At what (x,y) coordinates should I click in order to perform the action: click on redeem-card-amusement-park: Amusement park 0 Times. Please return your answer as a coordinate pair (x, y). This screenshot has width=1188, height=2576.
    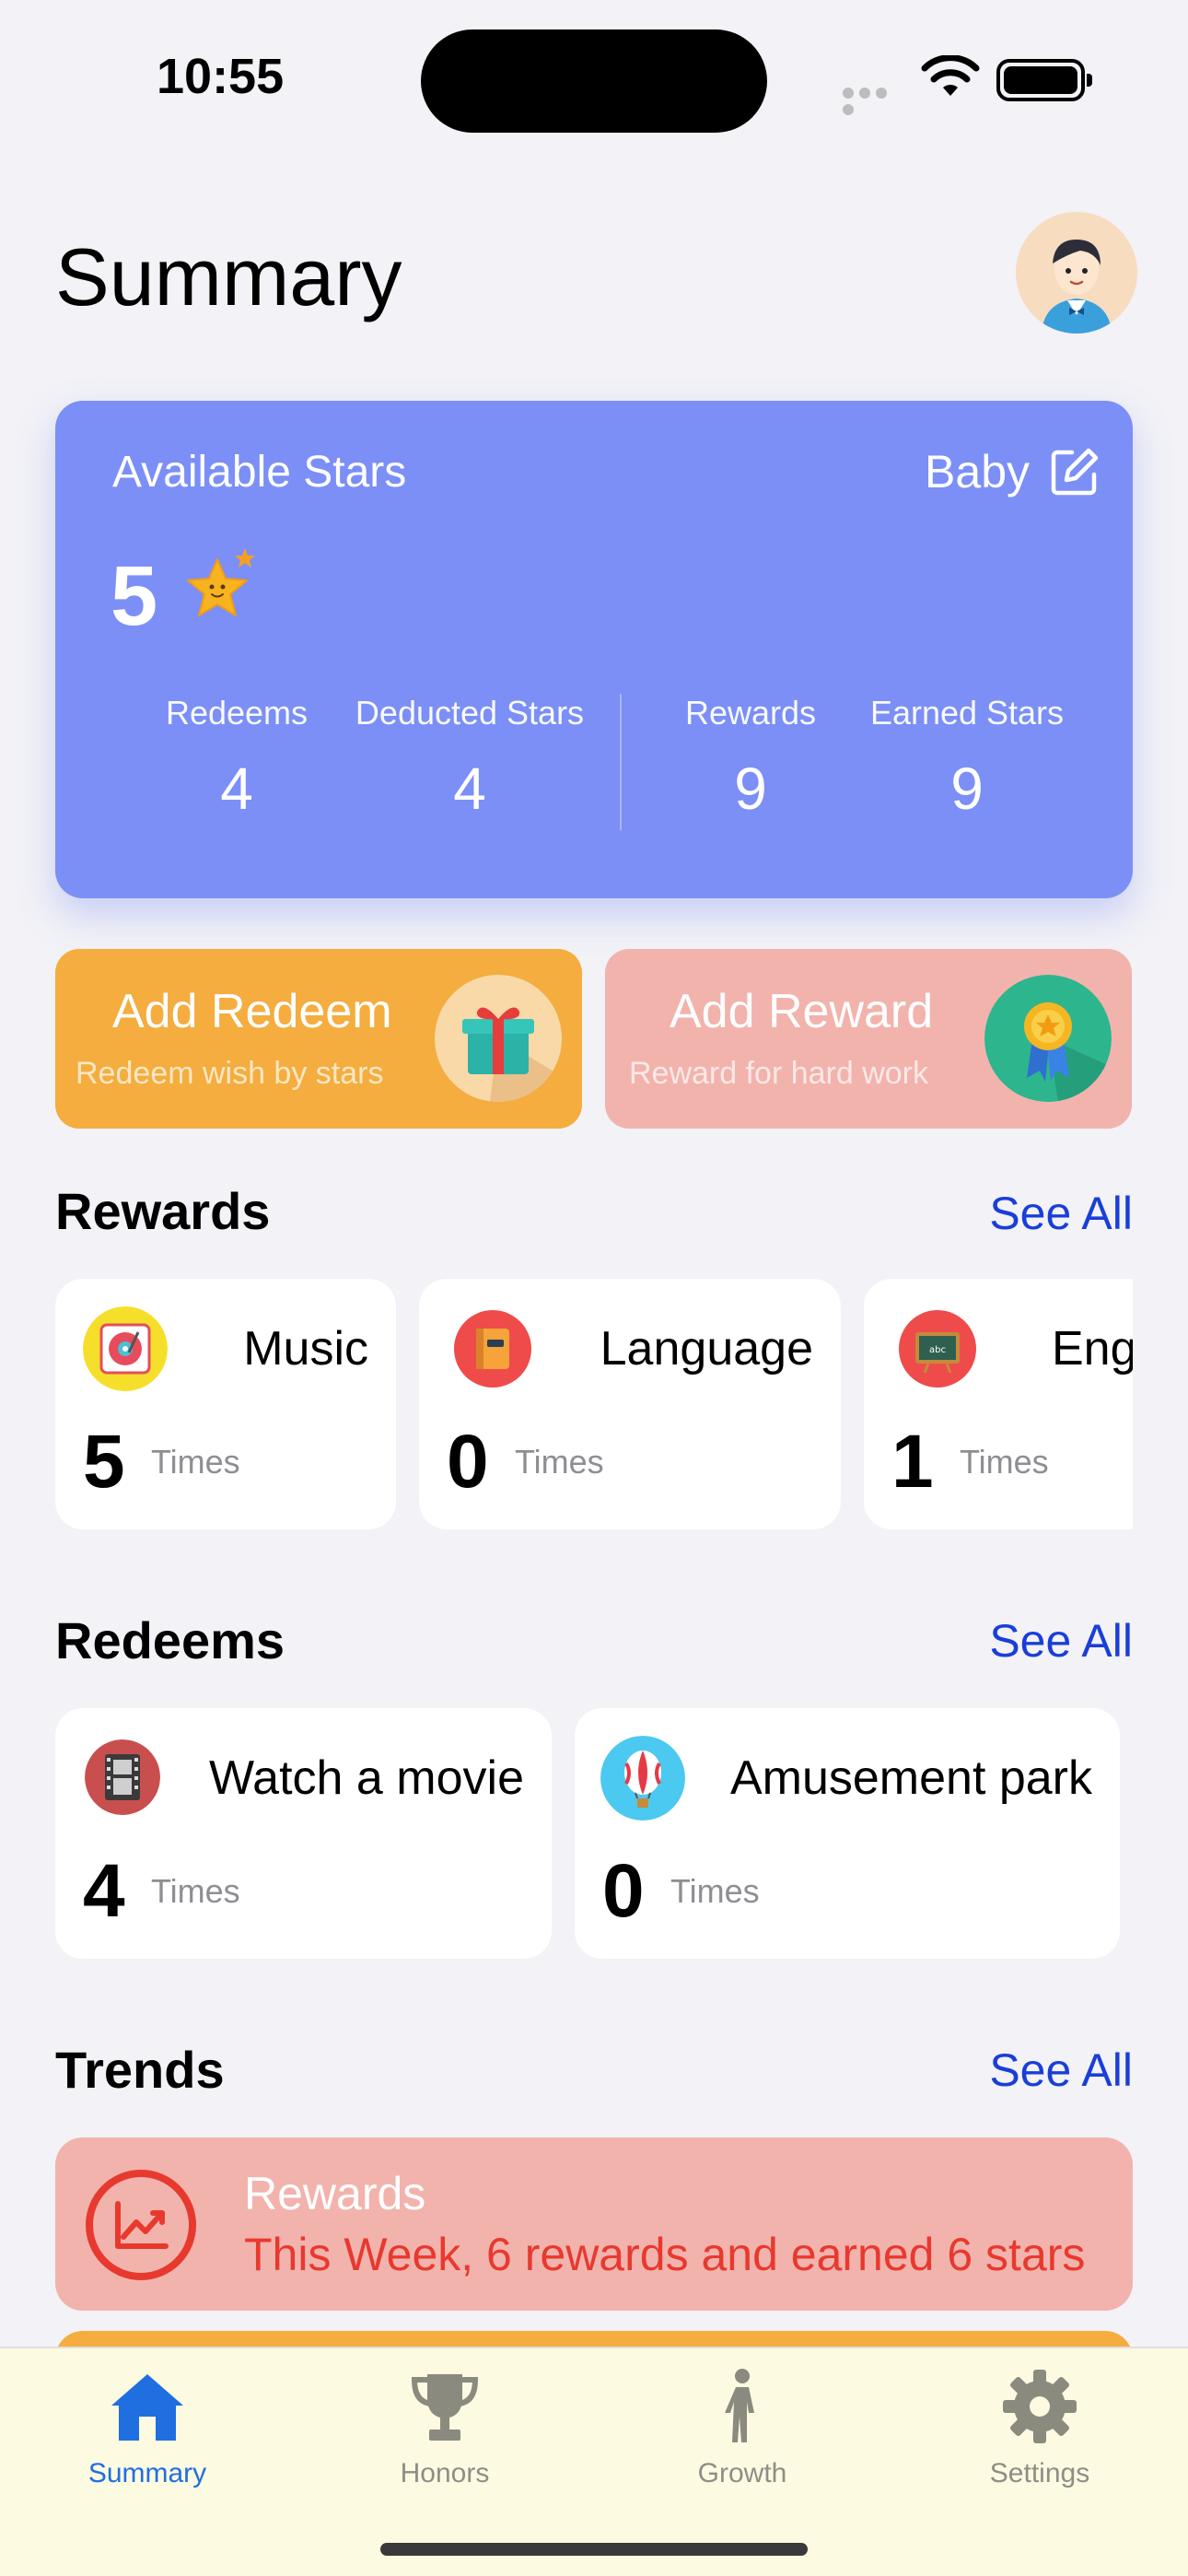
    Looking at the image, I should click on (847, 1833).